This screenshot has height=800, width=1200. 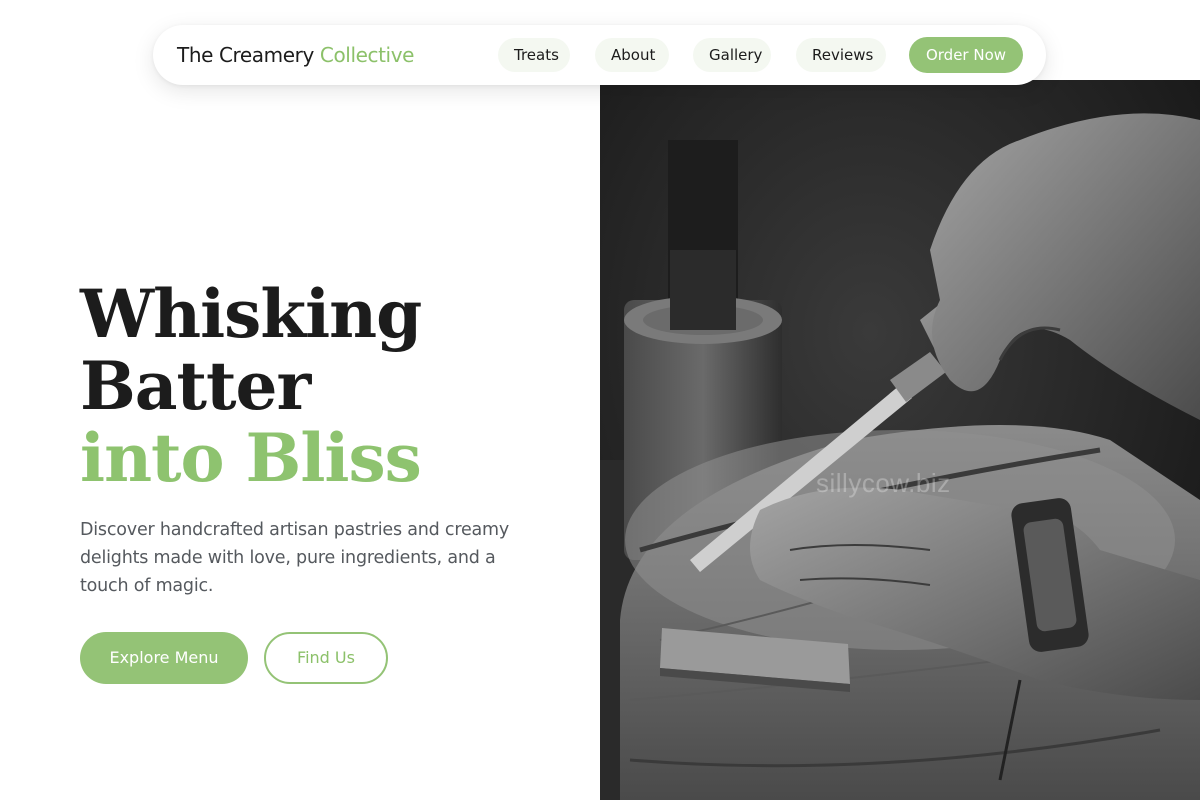 I want to click on photo-watermark: sillycow.biz, so click(x=883, y=483).